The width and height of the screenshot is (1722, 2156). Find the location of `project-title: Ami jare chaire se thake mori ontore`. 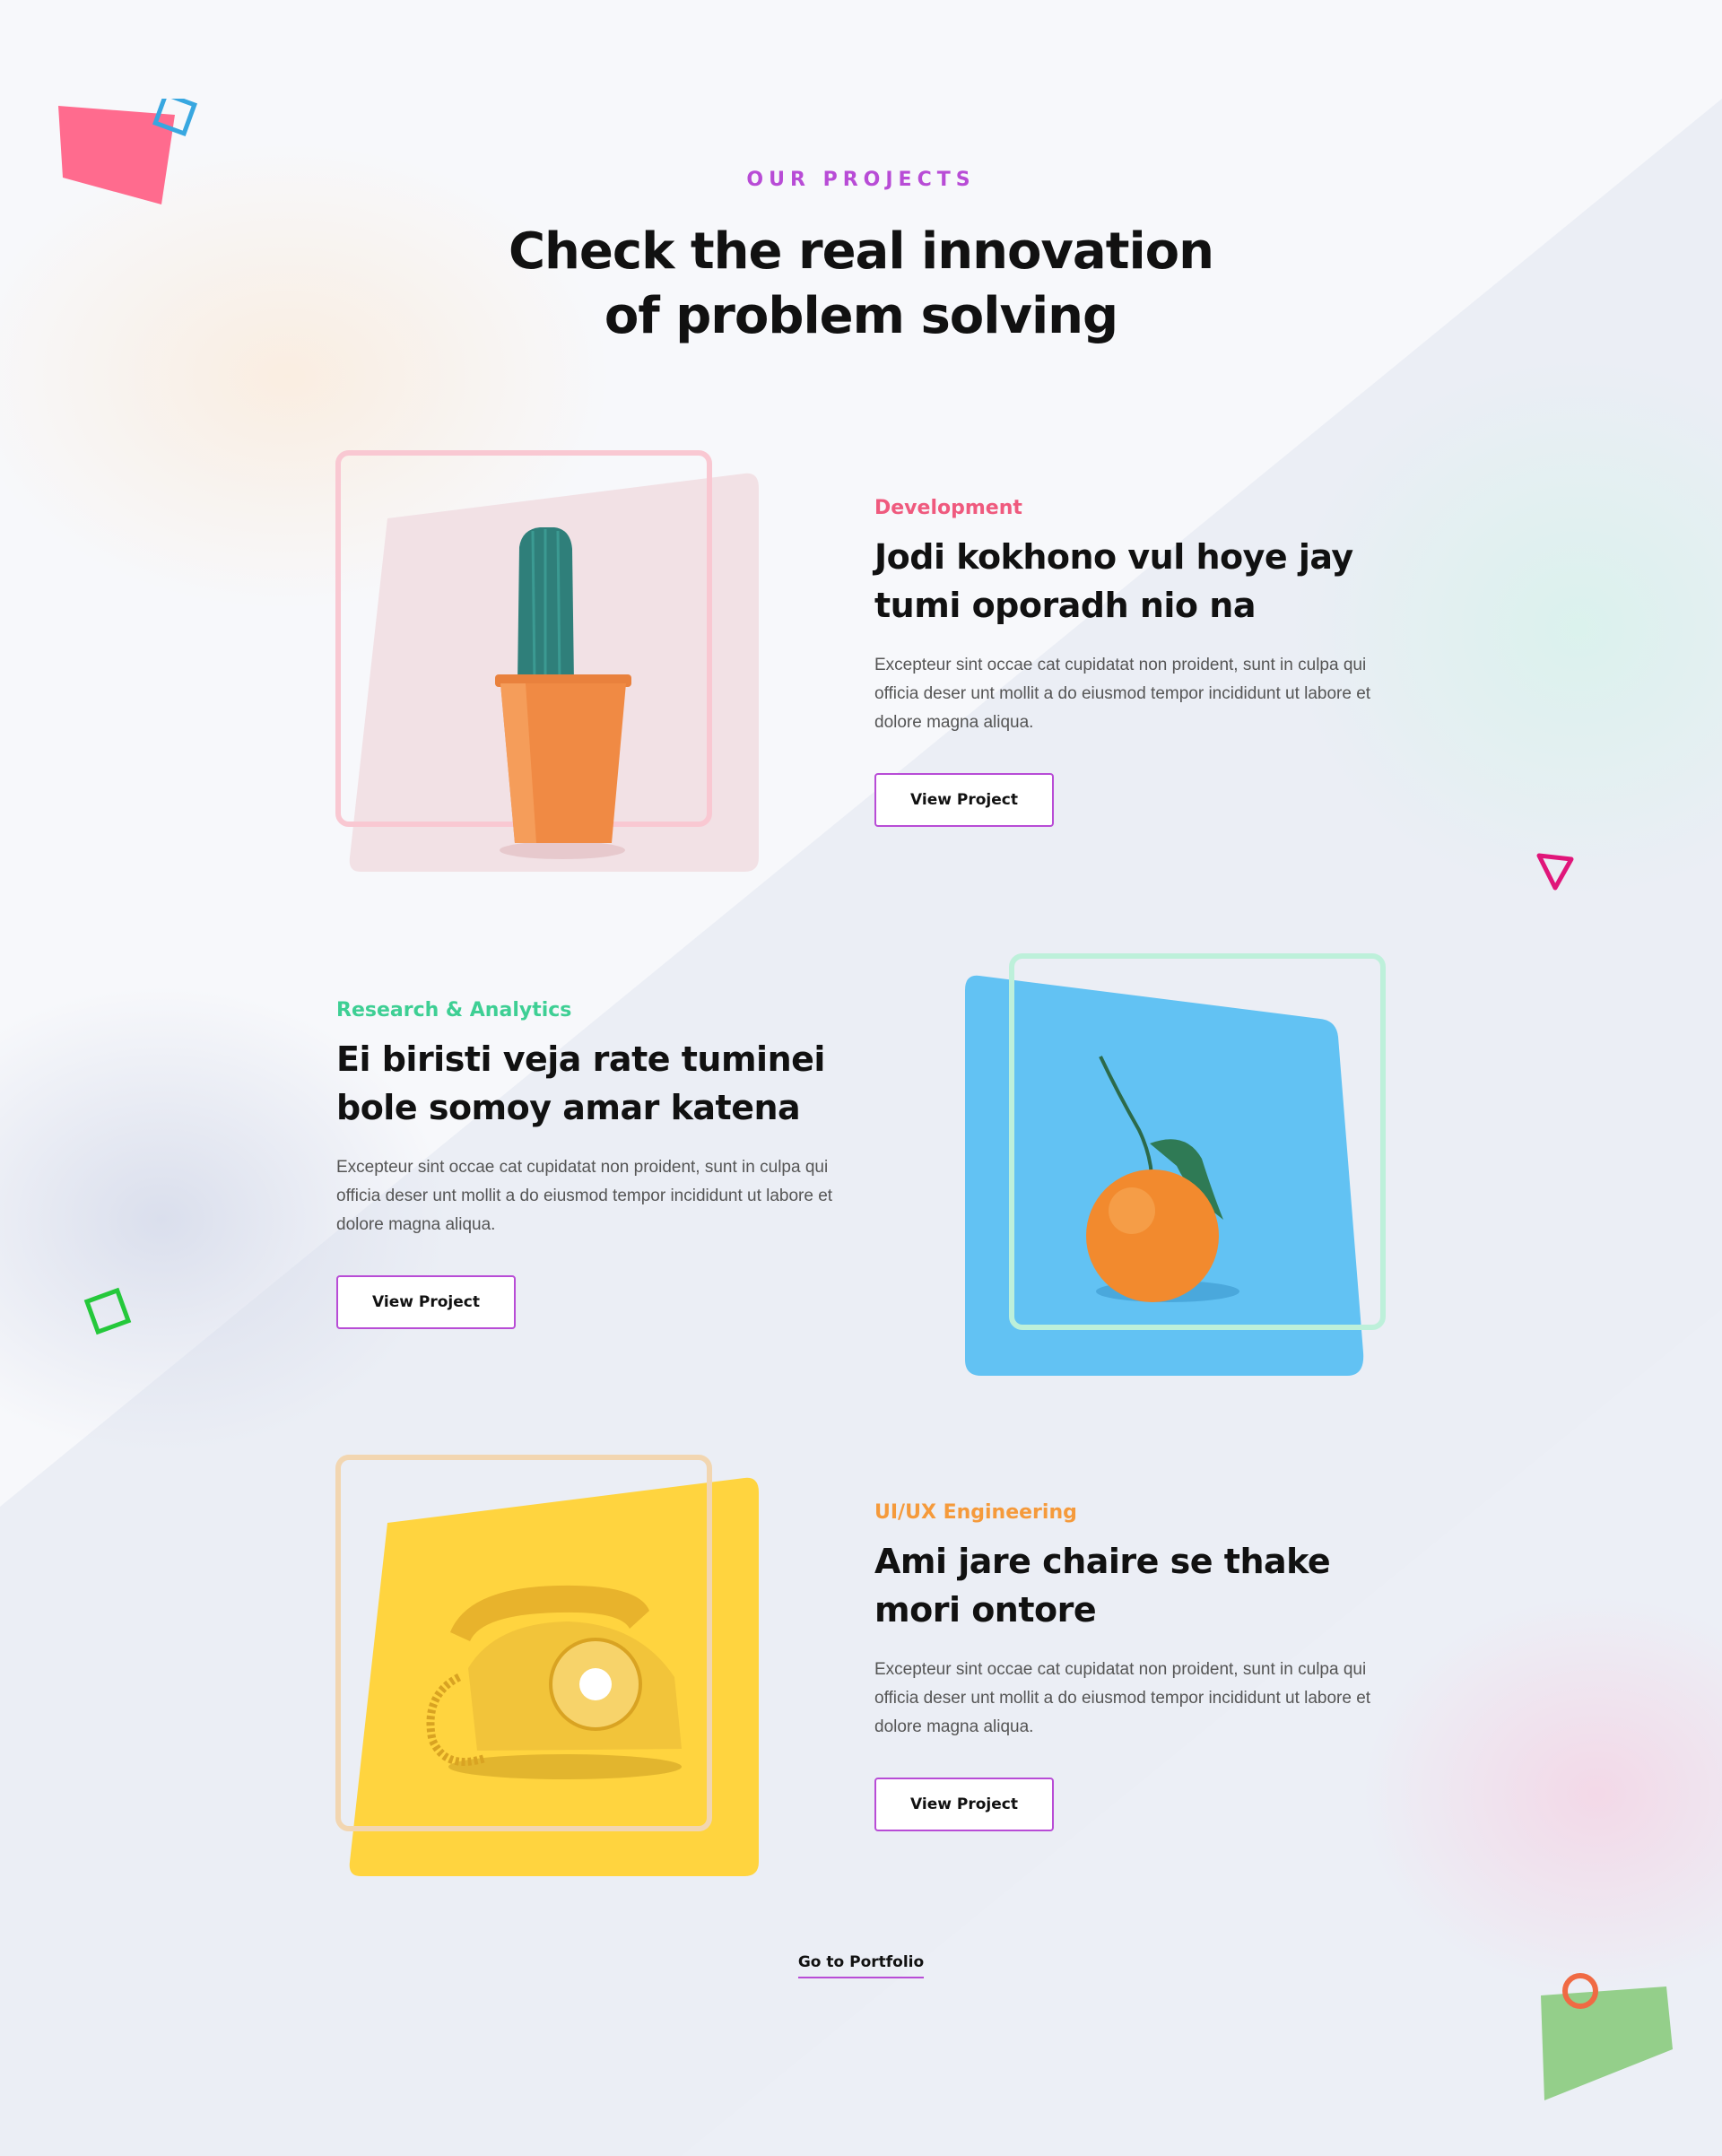

project-title: Ami jare chaire se thake mori ontore is located at coordinates (1102, 1586).